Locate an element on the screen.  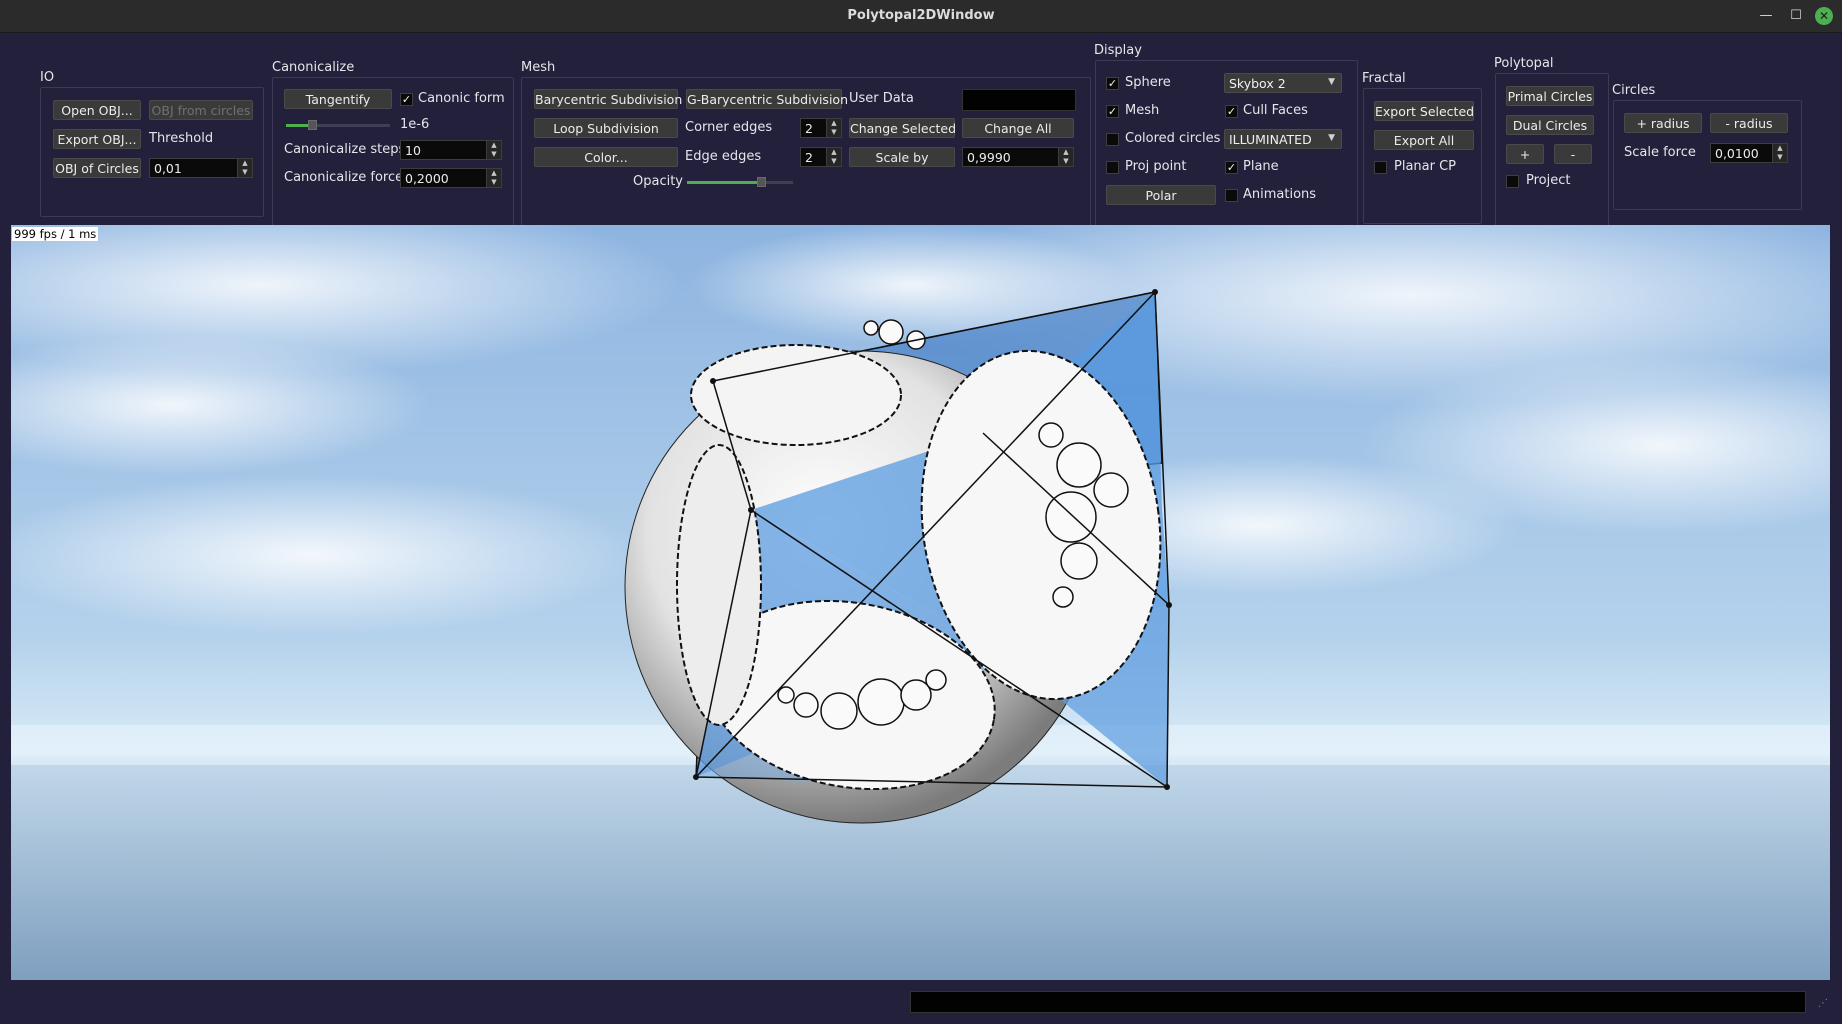
shading-select: ILLUMINATED ▼ is located at coordinates (1283, 139).